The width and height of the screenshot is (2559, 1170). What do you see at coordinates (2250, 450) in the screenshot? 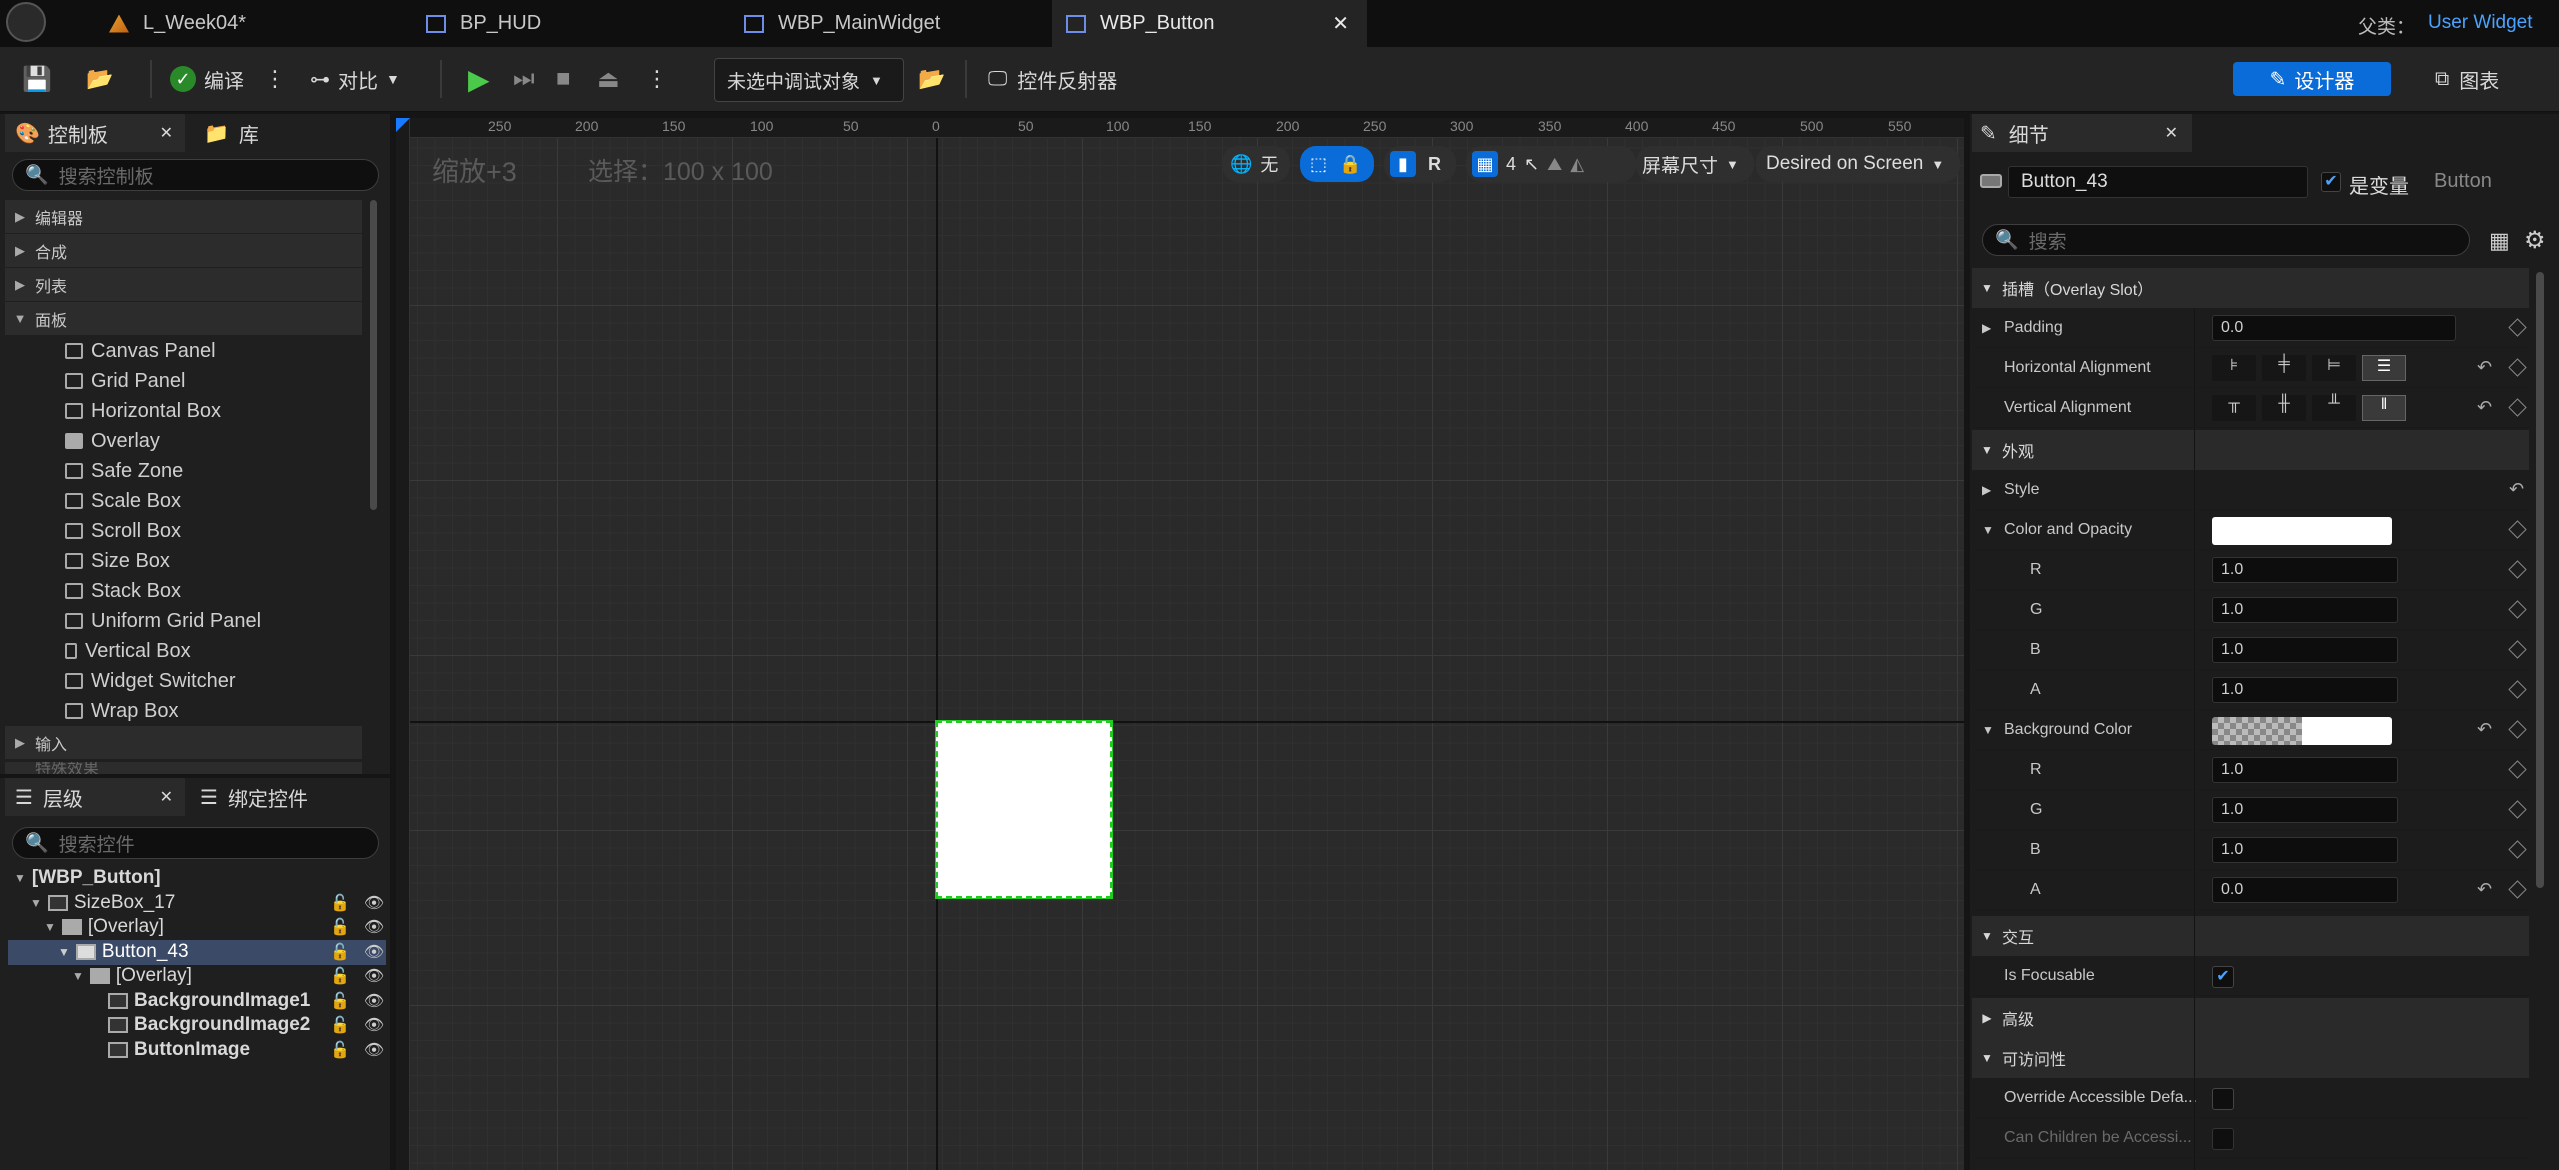
I see `section-appearance: ▼ 外观` at bounding box center [2250, 450].